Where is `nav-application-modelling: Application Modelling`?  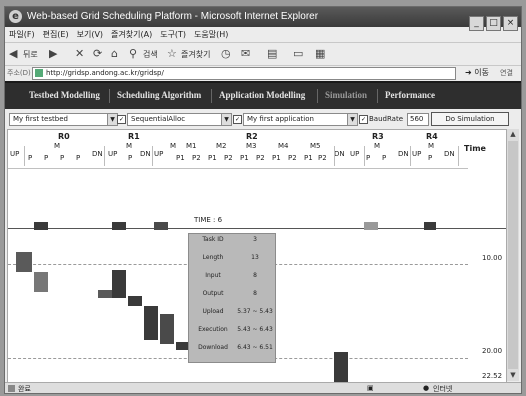 nav-application-modelling: Application Modelling is located at coordinates (262, 95).